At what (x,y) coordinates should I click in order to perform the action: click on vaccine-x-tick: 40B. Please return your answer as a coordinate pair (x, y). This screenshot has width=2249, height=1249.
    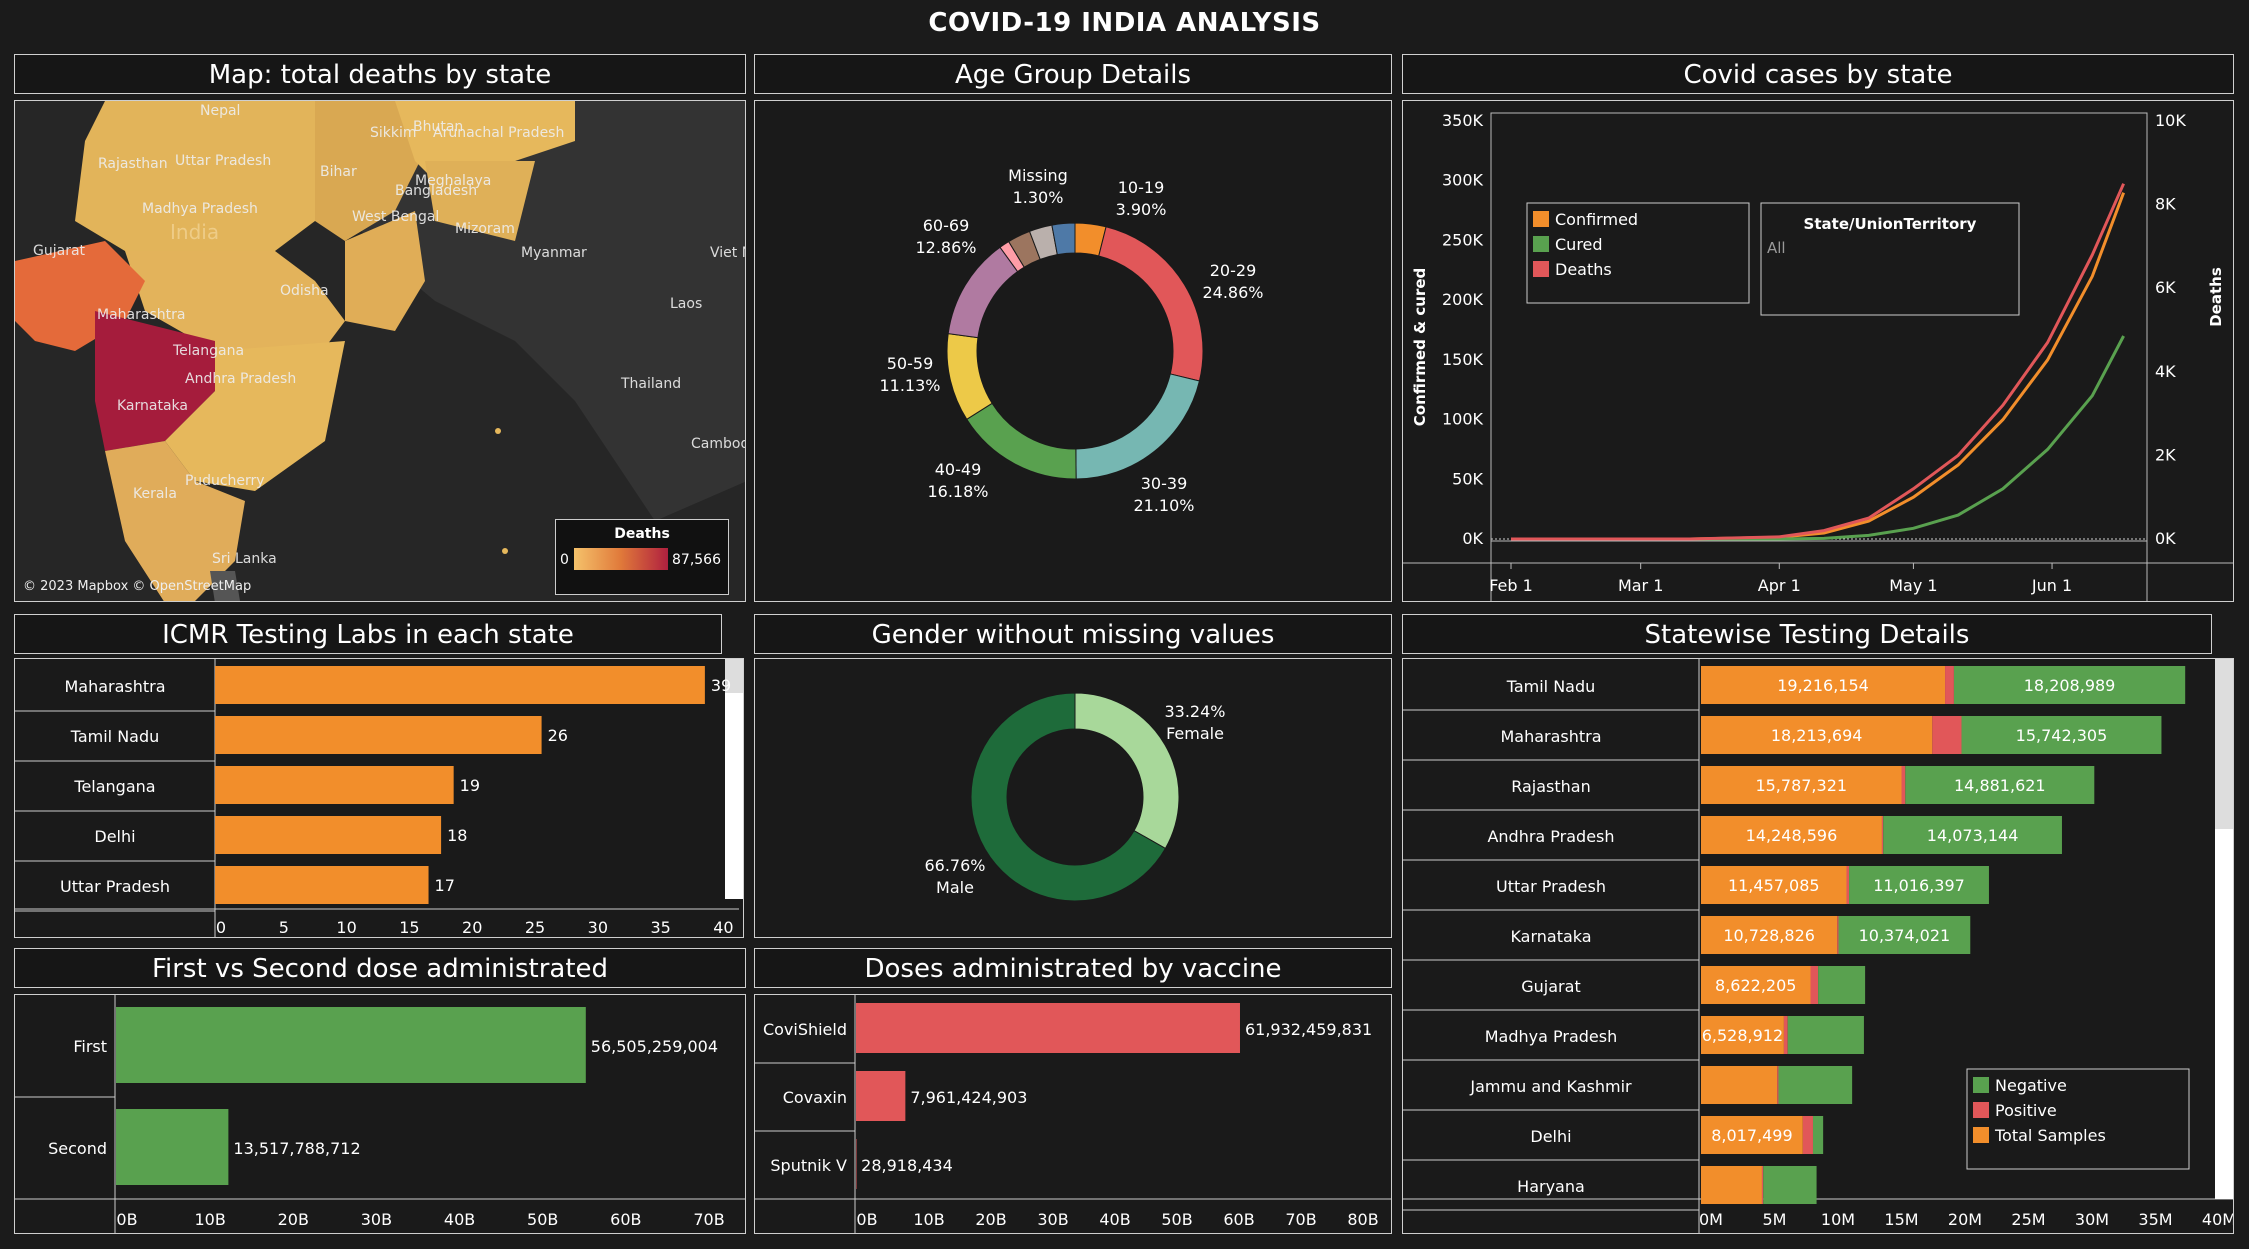
    Looking at the image, I should click on (1114, 1219).